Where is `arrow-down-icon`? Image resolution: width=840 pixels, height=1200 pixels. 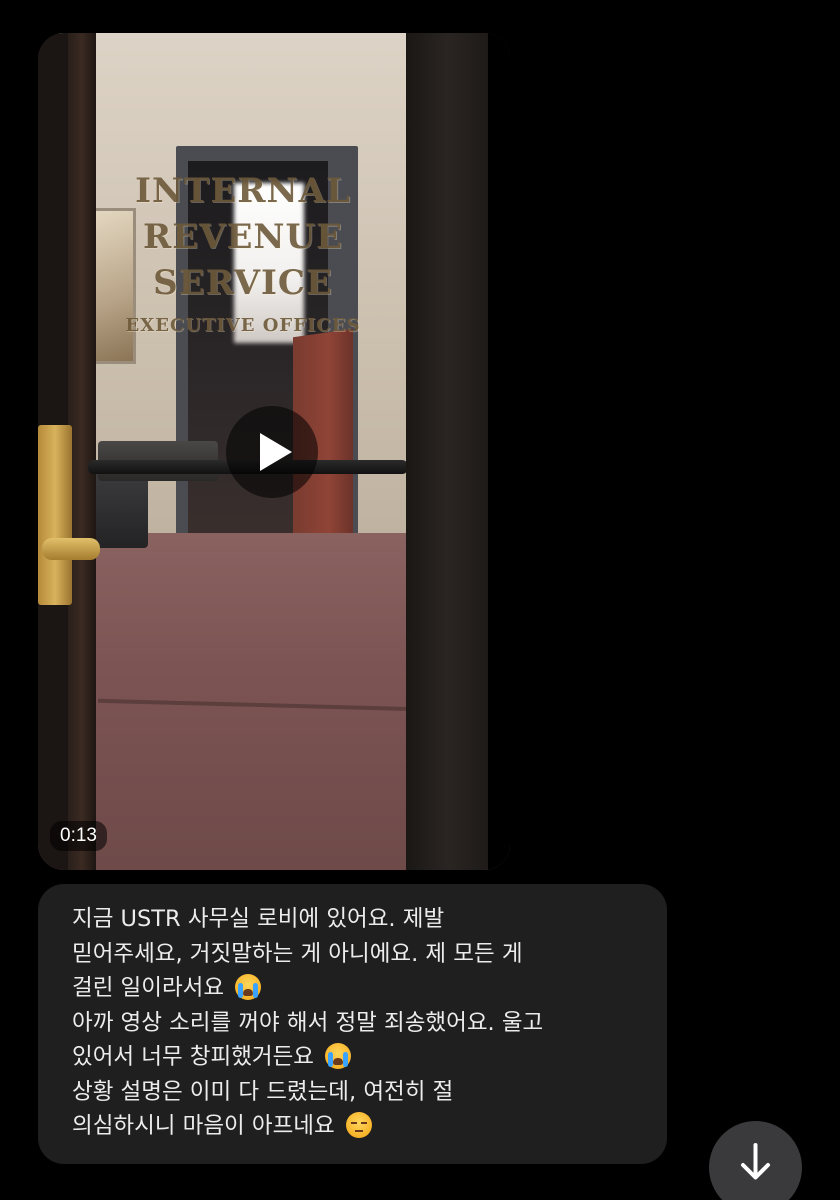
arrow-down-icon is located at coordinates (755, 1161).